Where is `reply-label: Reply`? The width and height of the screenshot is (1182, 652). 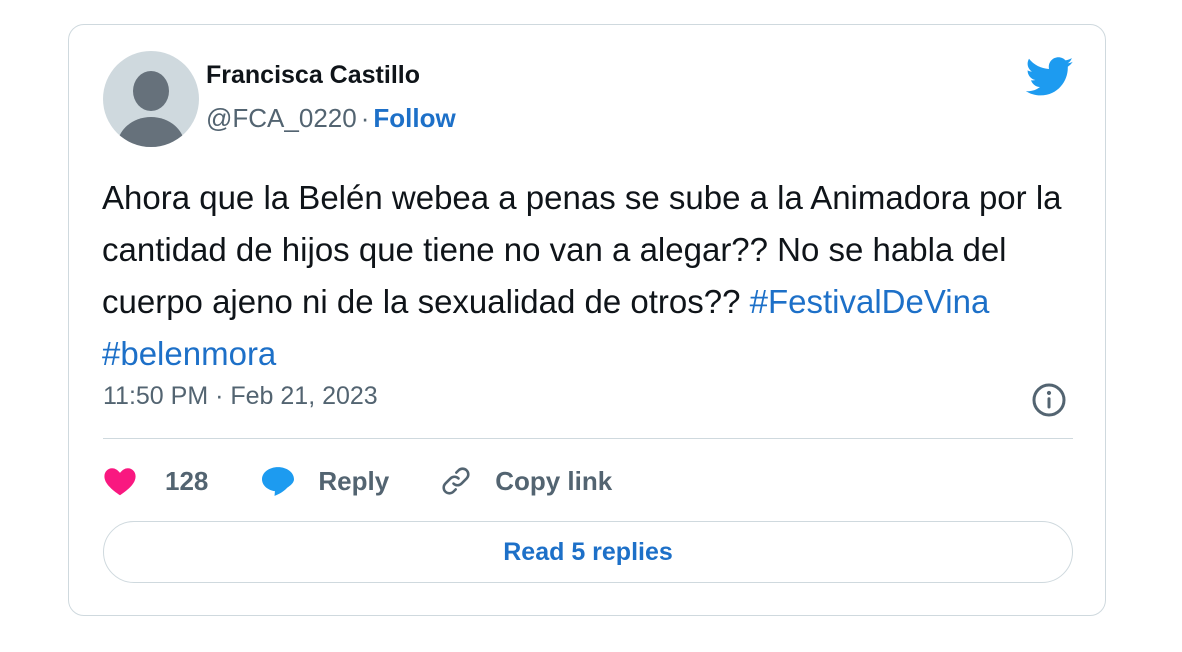
reply-label: Reply is located at coordinates (354, 480).